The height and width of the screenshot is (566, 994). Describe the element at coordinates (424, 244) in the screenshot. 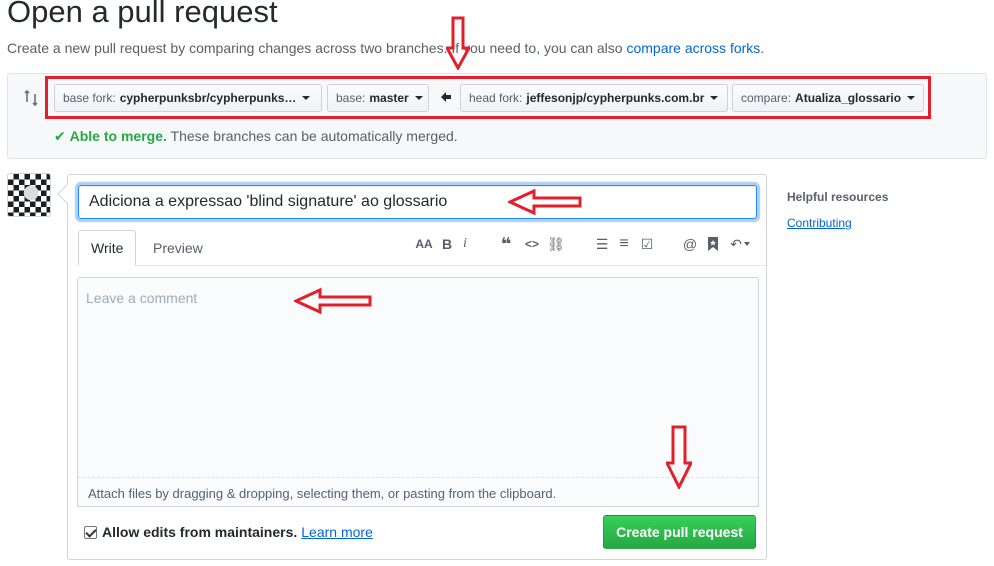

I see `header-icon: AA` at that location.